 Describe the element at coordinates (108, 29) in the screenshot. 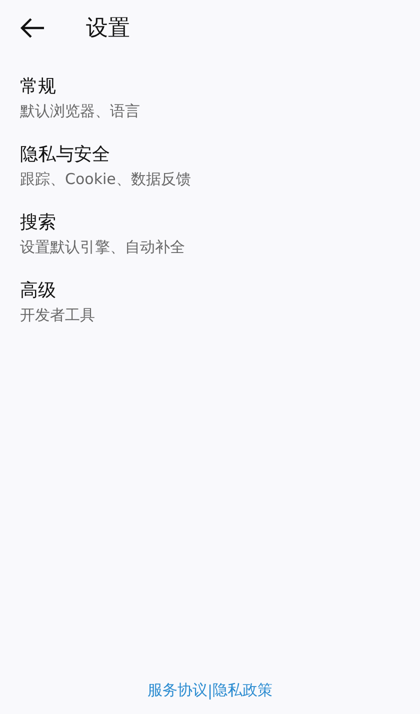

I see `page-title: 设置` at that location.